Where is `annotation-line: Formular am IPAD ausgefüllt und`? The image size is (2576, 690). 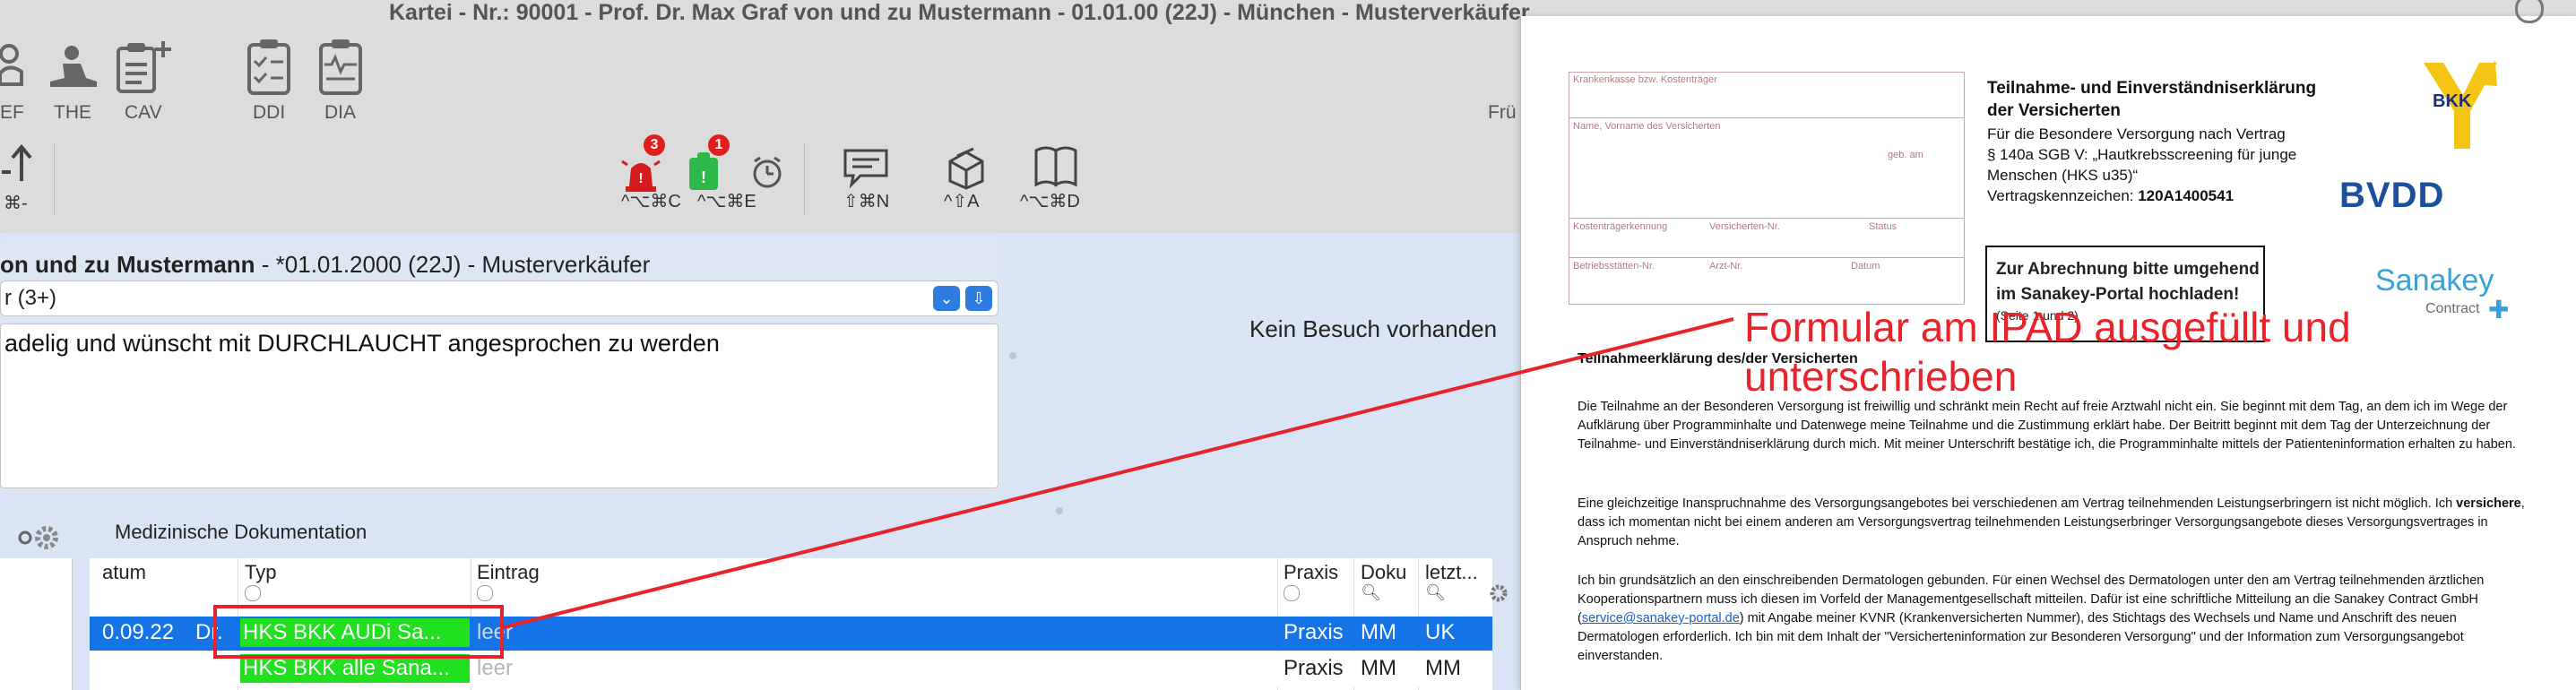
annotation-line: Formular am IPAD ausgefüllt und is located at coordinates (2047, 327).